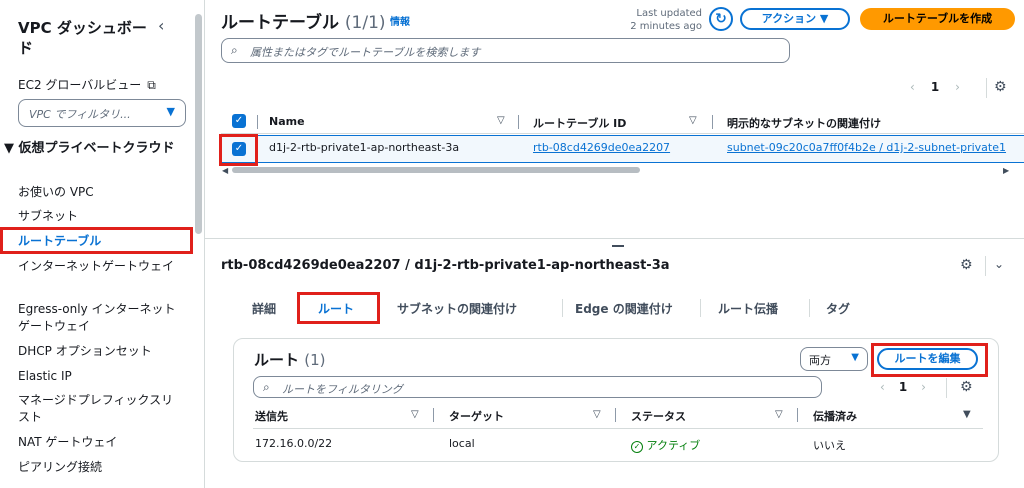 The height and width of the screenshot is (488, 1024). What do you see at coordinates (476, 416) in the screenshot?
I see `column-header-target: ターゲット` at bounding box center [476, 416].